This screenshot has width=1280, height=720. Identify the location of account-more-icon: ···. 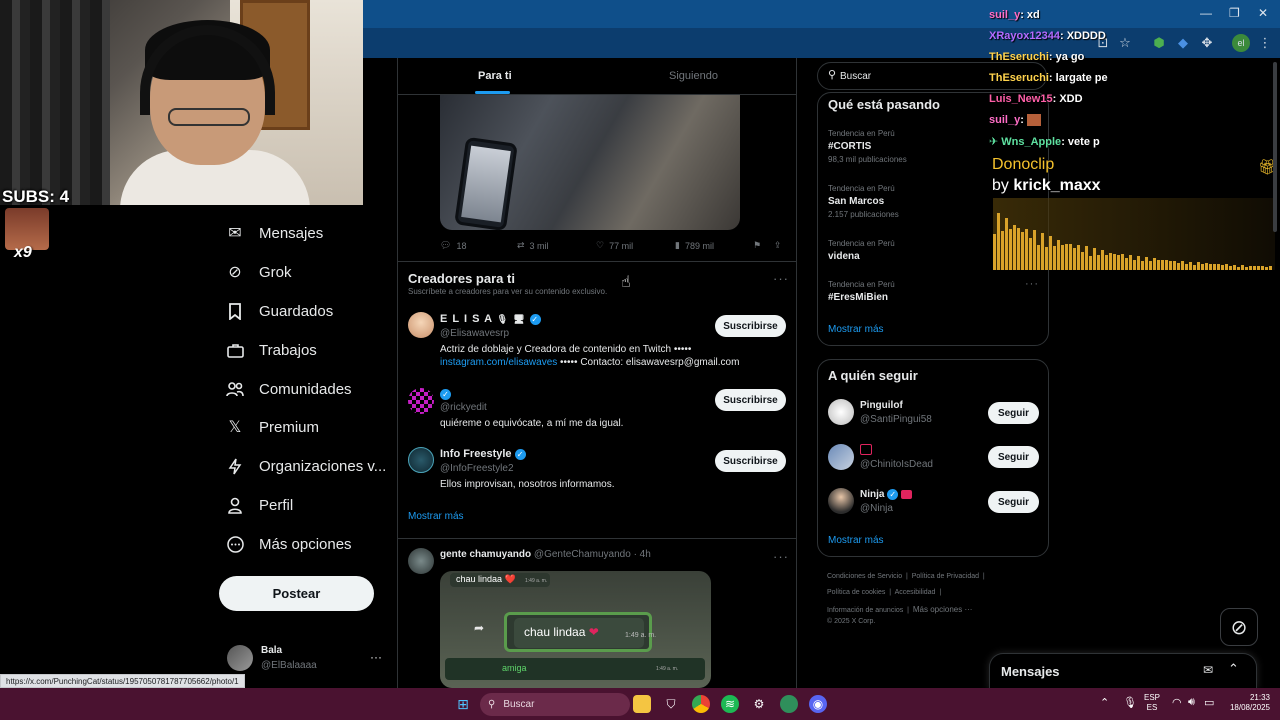
(376, 657).